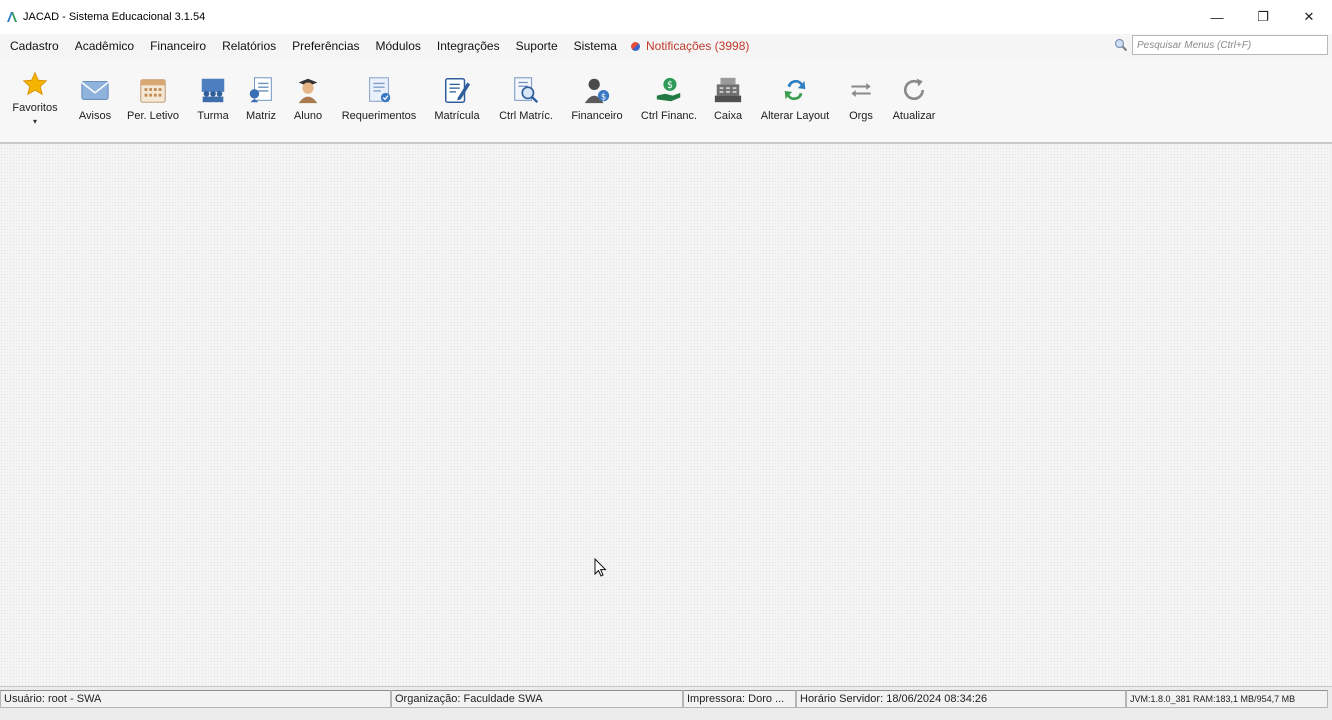 The width and height of the screenshot is (1332, 720). I want to click on toolbar-label: Ctrl Matríc., so click(526, 116).